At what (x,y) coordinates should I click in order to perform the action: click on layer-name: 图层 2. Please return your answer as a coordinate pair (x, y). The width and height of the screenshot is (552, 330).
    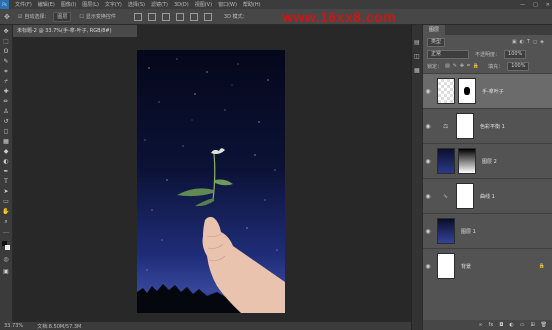
    Looking at the image, I should click on (489, 161).